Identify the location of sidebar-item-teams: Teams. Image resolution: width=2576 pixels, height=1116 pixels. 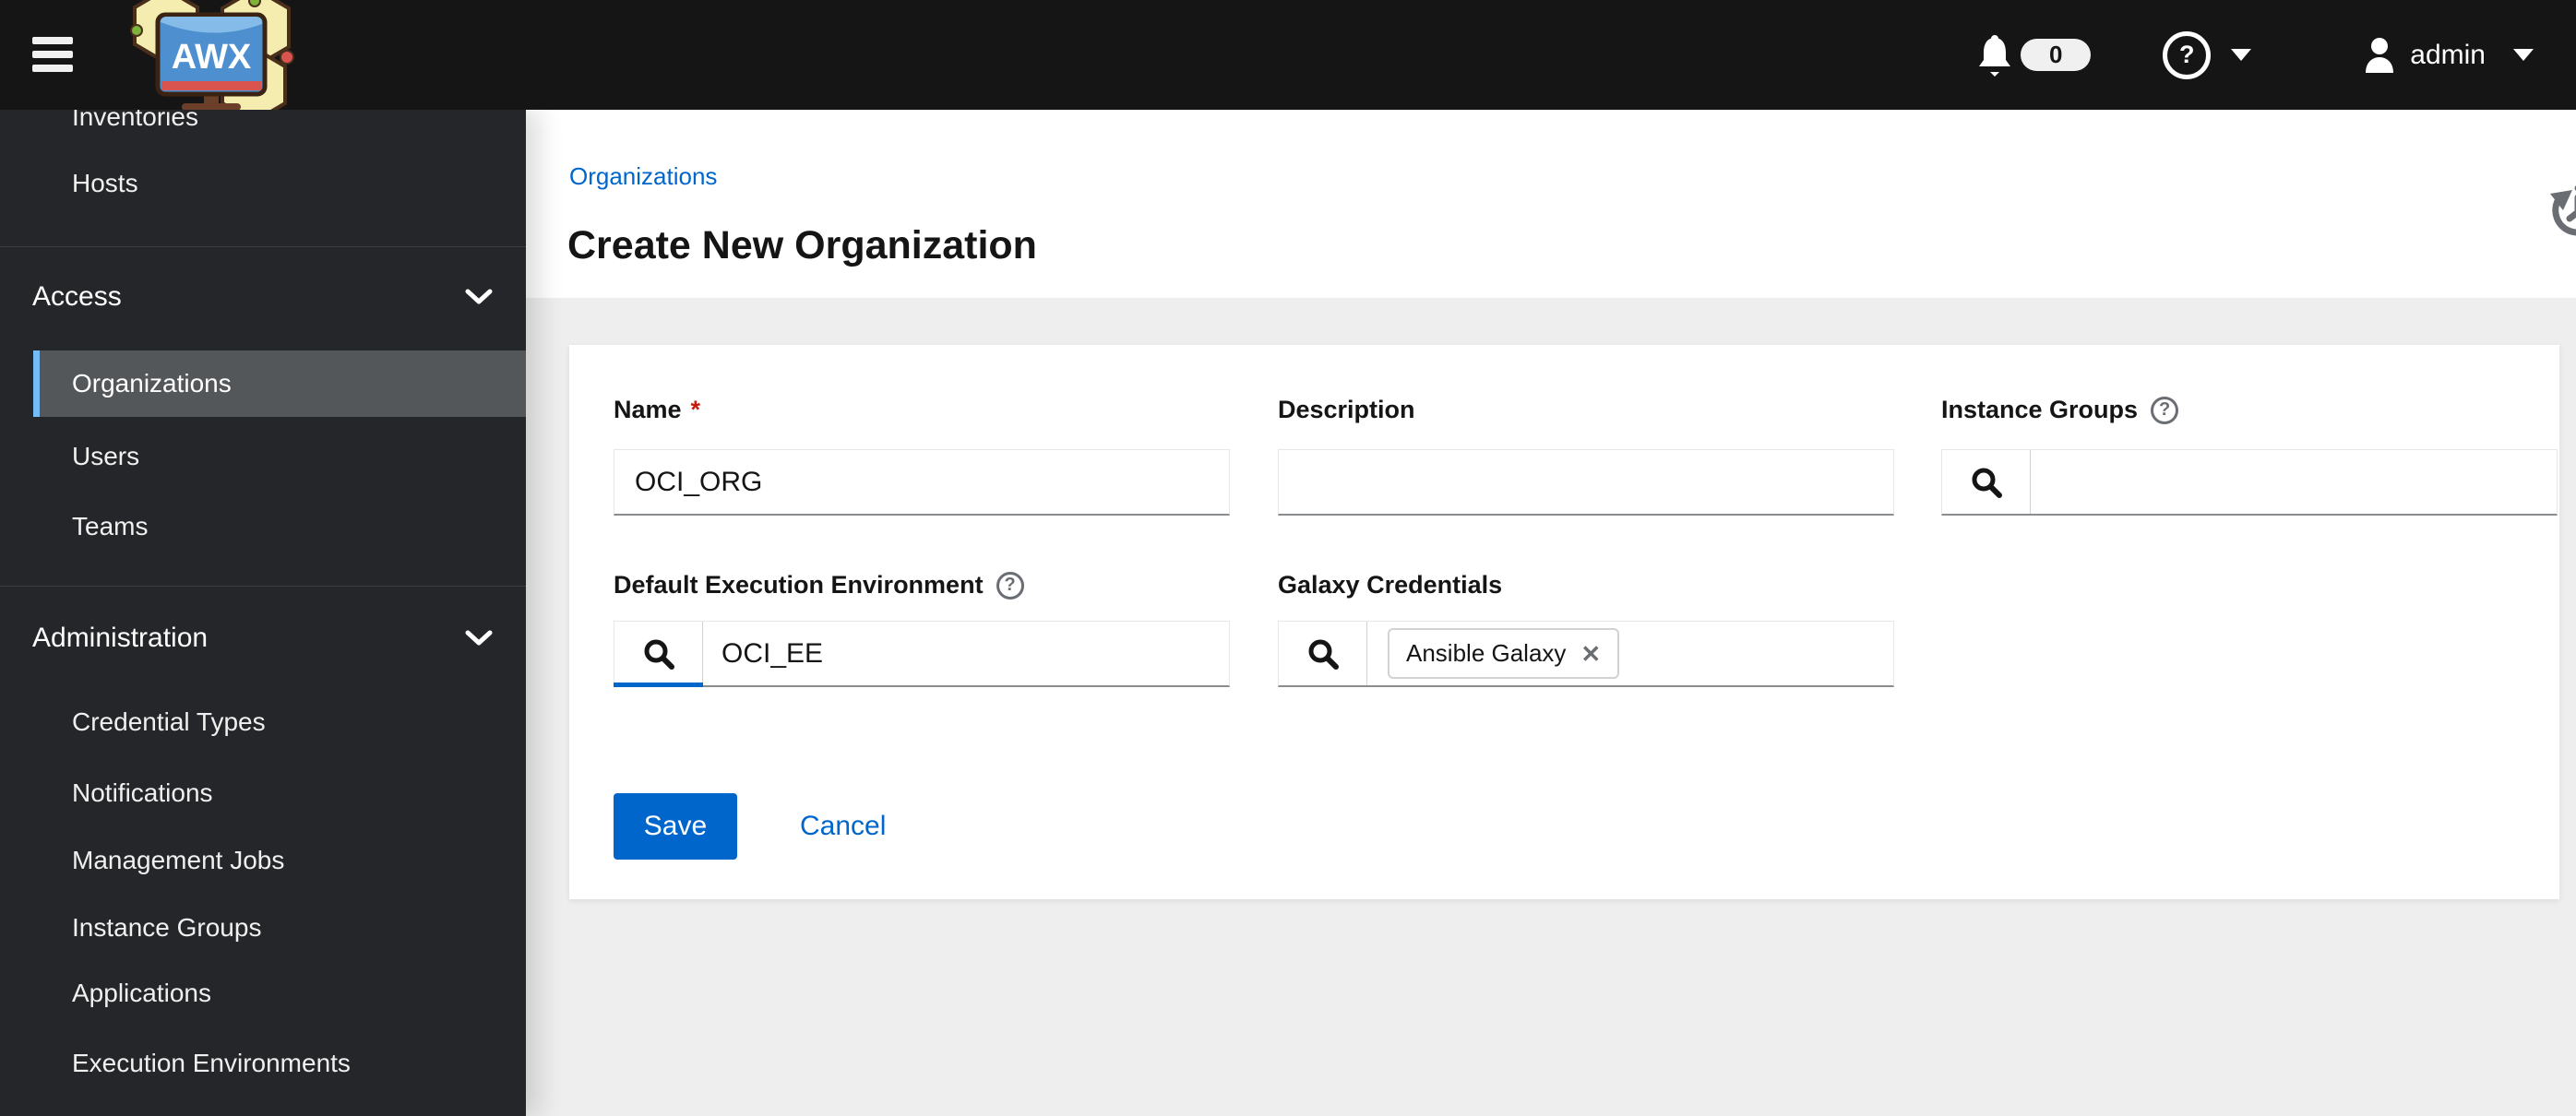
(263, 526).